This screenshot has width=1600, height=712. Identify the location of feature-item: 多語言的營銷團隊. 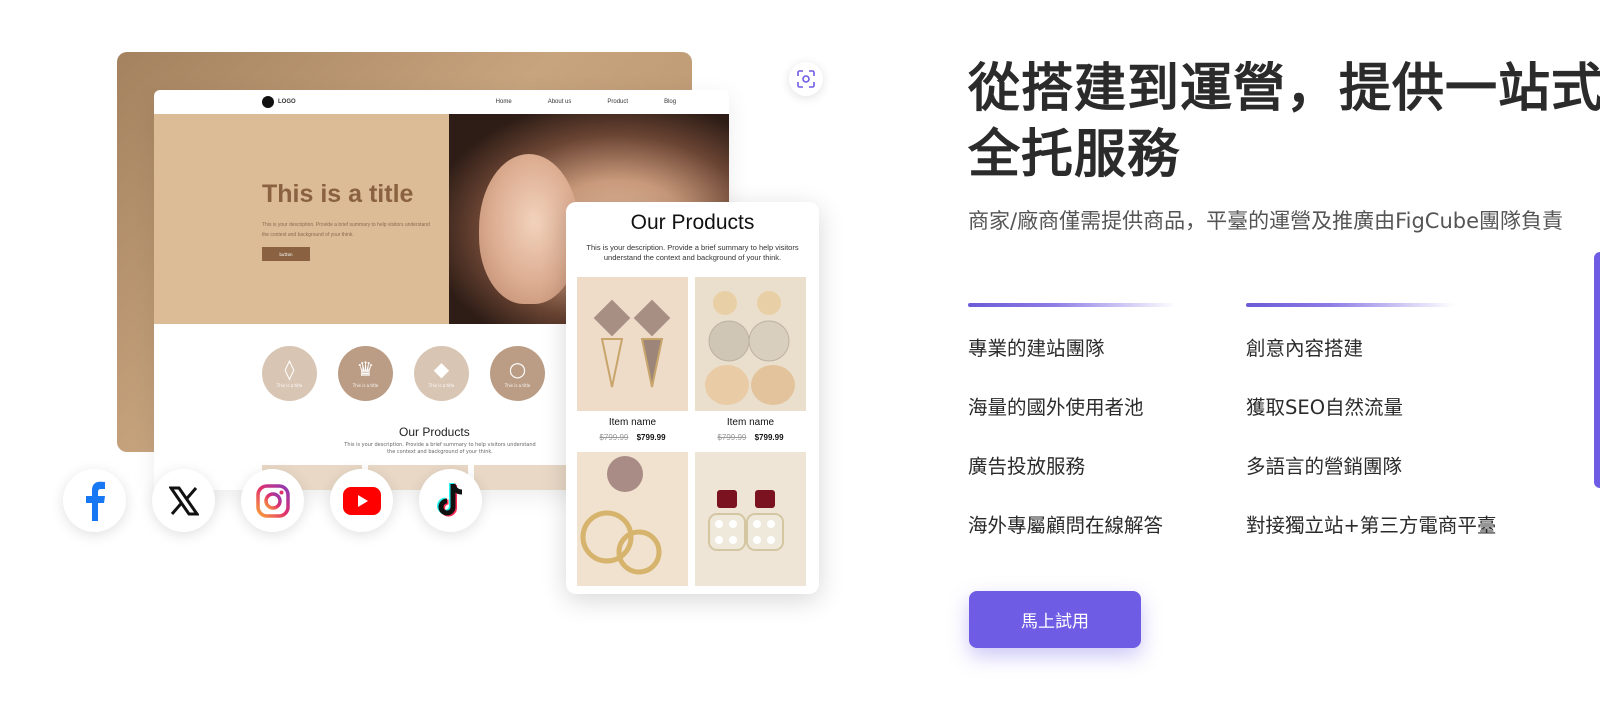
(1324, 466).